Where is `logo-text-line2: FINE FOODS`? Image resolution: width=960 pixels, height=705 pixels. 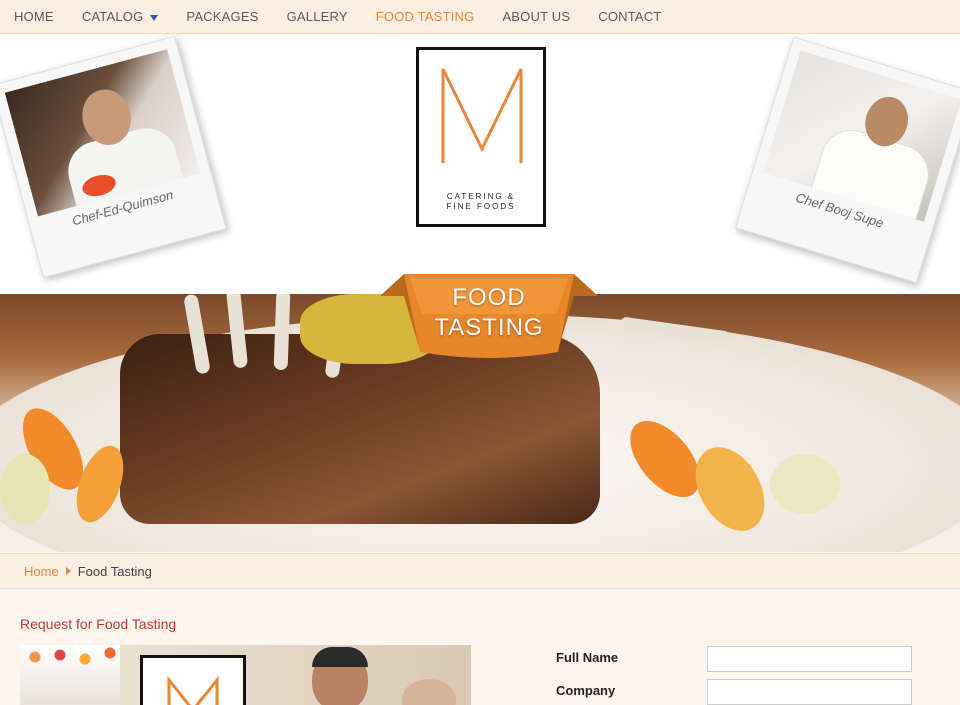 logo-text-line2: FINE FOODS is located at coordinates (481, 206).